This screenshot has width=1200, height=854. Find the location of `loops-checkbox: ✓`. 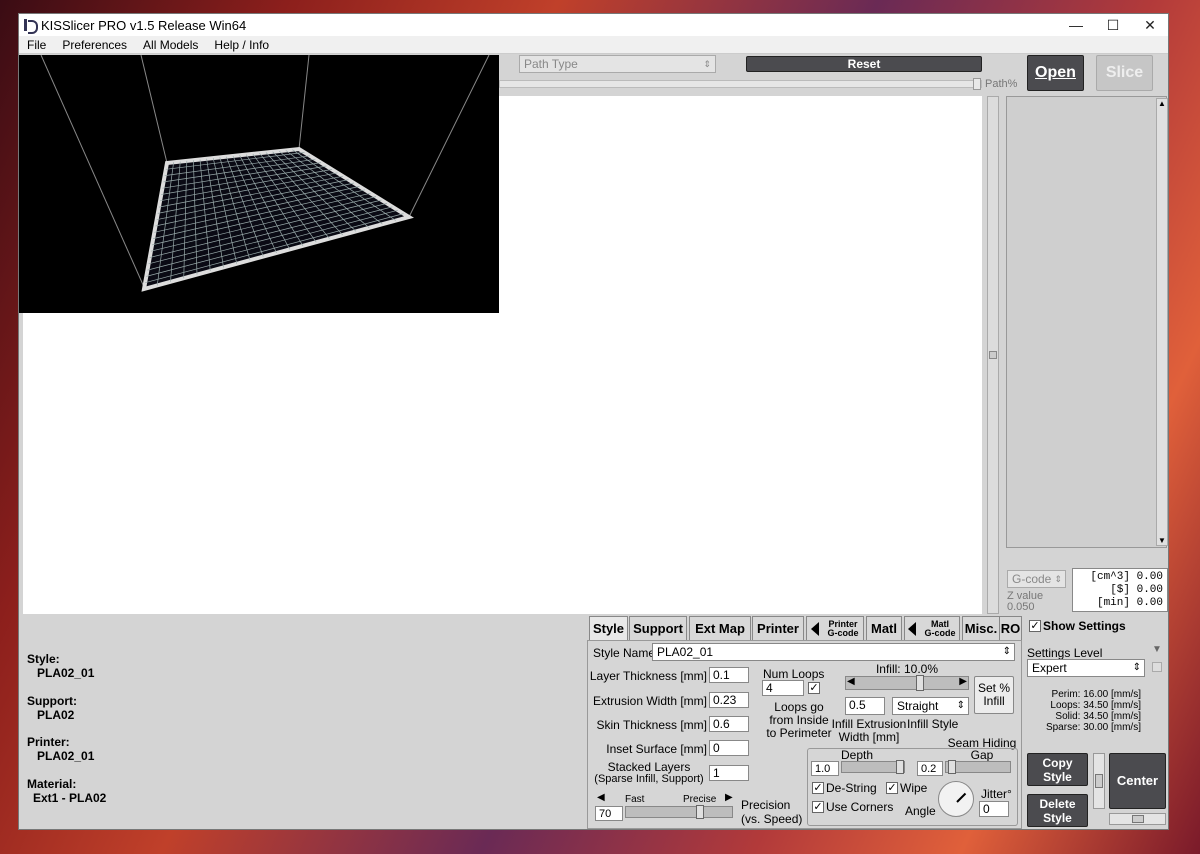

loops-checkbox: ✓ is located at coordinates (814, 688).